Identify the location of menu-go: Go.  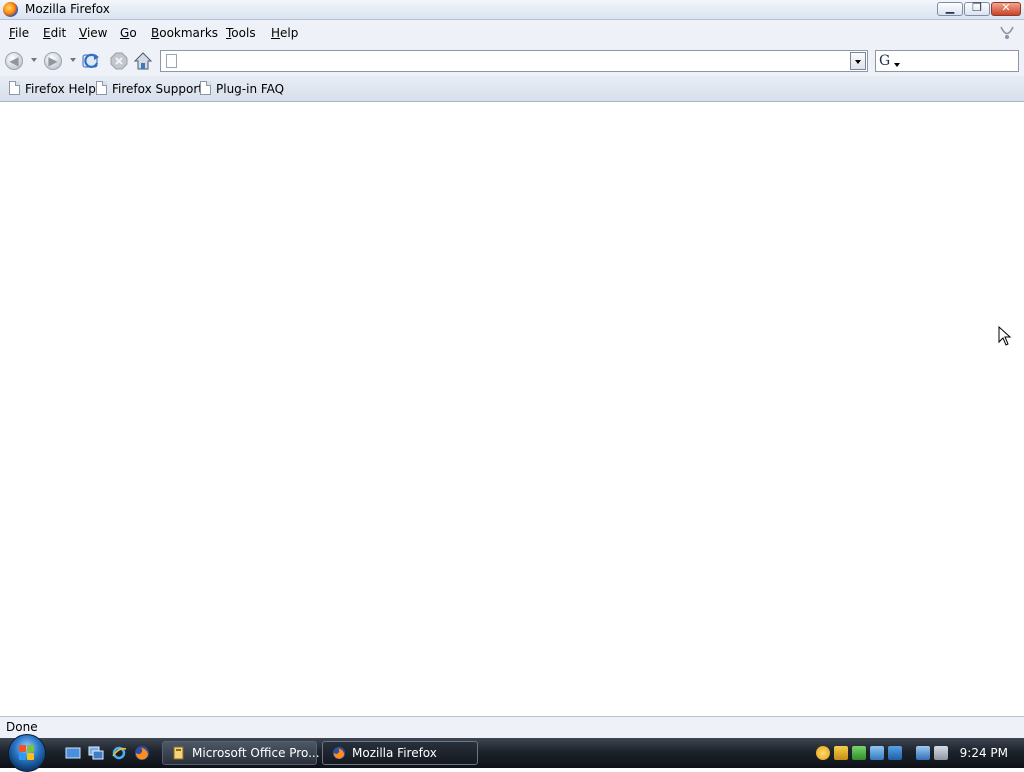
(128, 33).